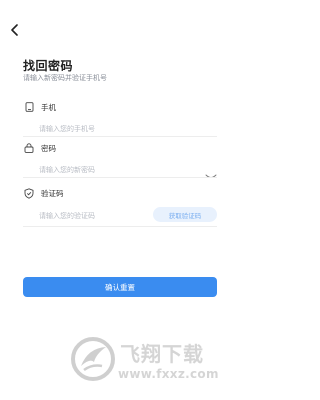 The image size is (320, 400). What do you see at coordinates (65, 78) in the screenshot?
I see `page-subtitle: 请输入新密码并验证手机号` at bounding box center [65, 78].